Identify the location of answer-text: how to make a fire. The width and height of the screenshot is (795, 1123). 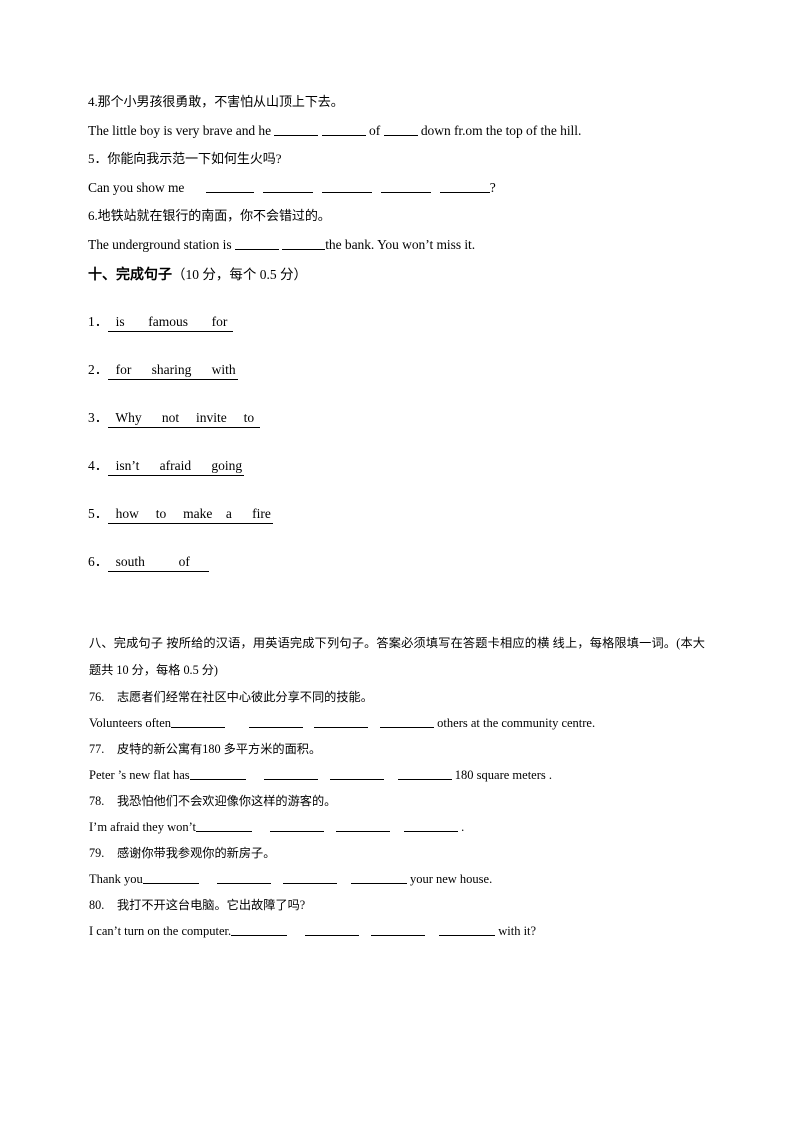
(190, 515).